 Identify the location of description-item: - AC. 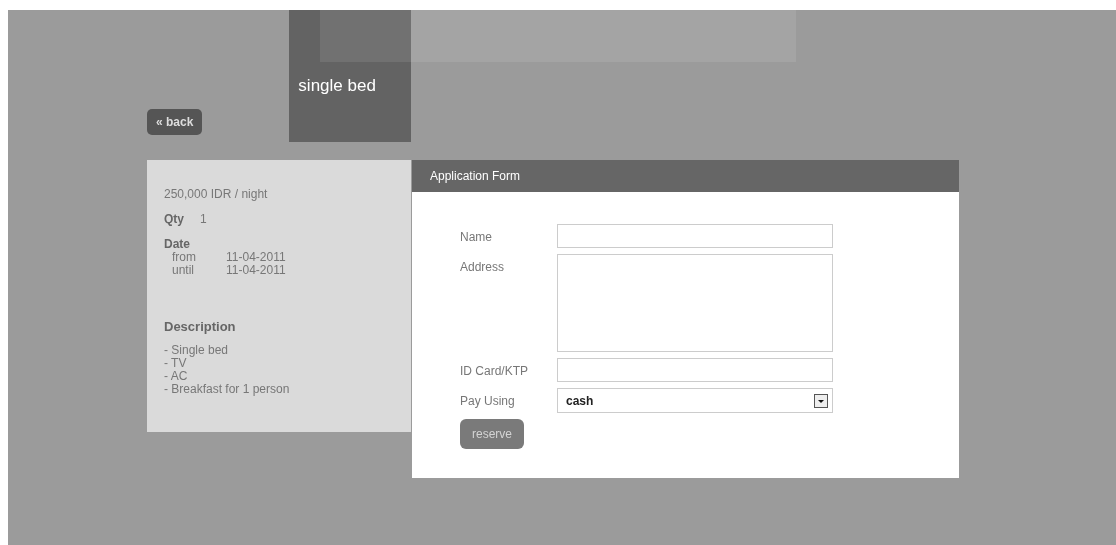
(176, 376).